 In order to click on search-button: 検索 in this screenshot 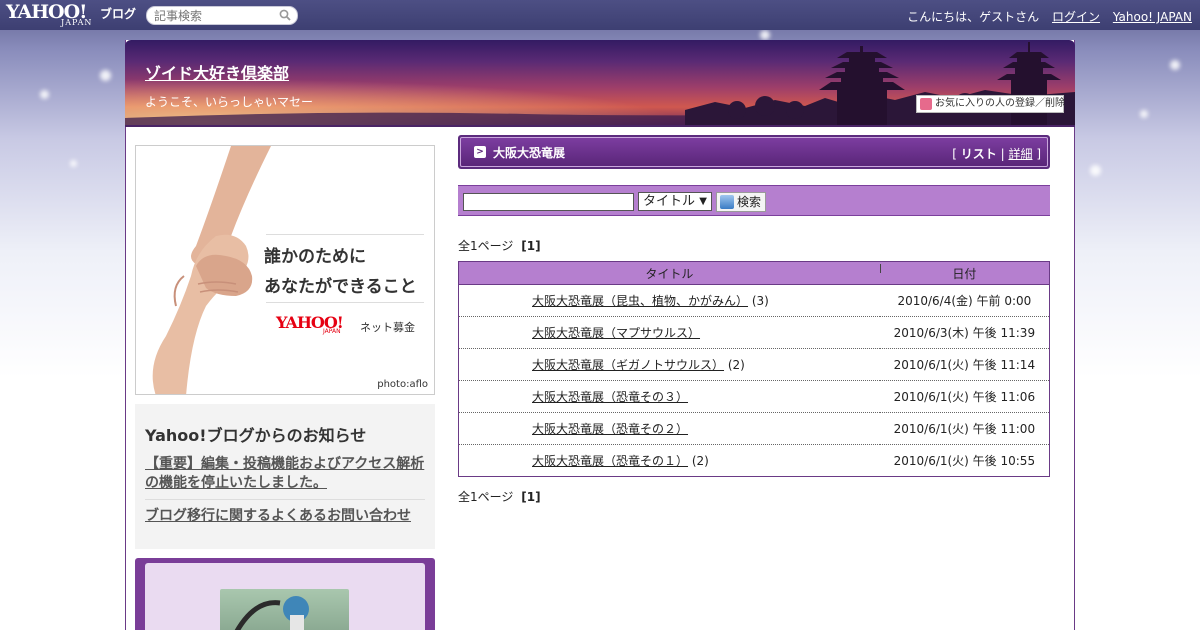, I will do `click(741, 202)`.